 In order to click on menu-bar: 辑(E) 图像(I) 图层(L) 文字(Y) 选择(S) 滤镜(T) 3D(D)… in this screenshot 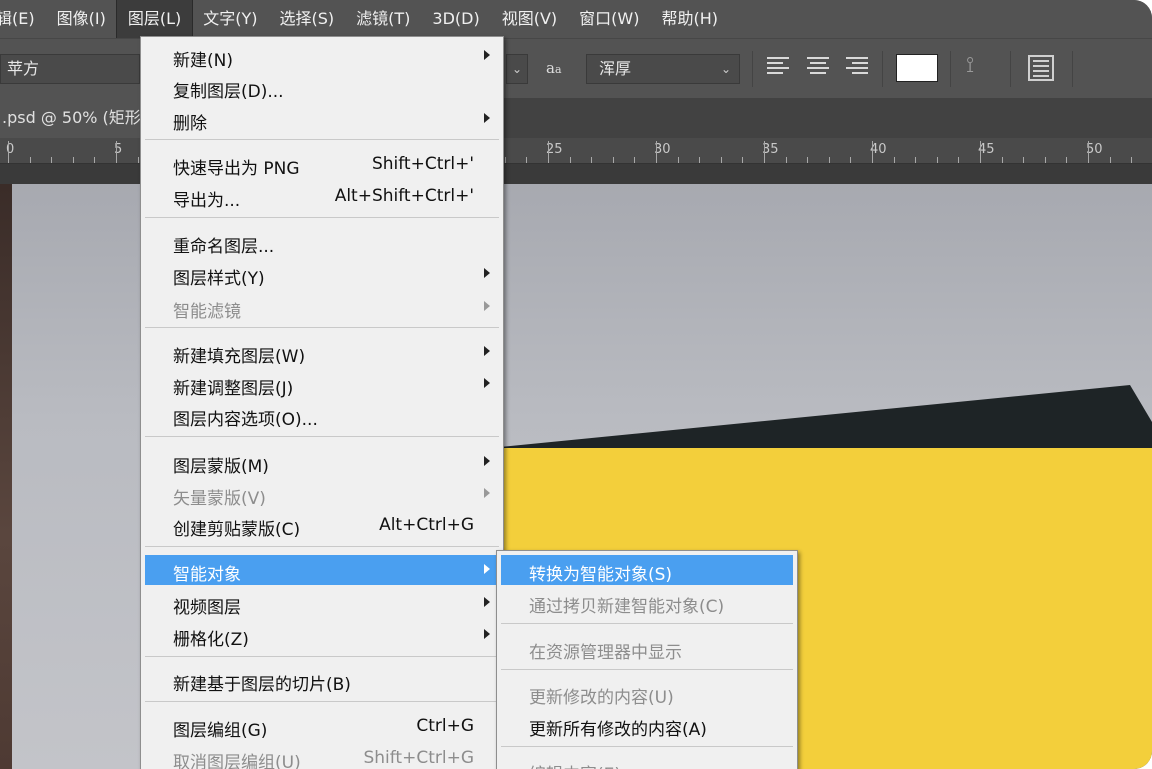, I will do `click(576, 19)`.